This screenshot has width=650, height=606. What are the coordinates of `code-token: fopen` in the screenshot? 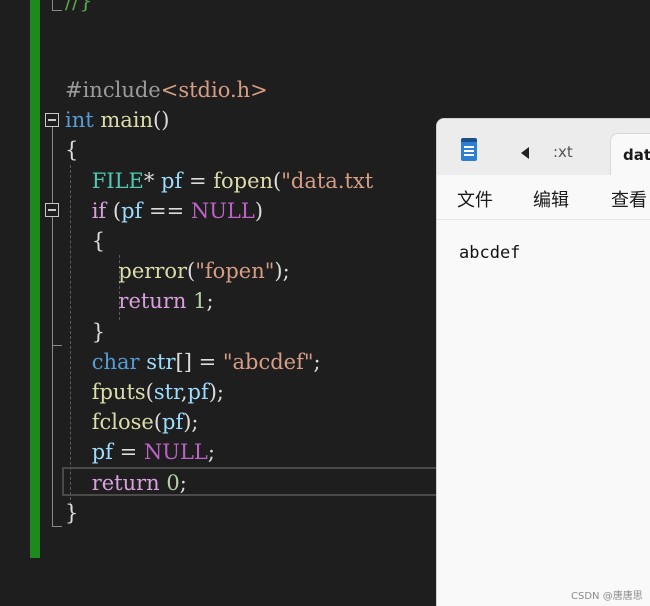 It's located at (243, 181).